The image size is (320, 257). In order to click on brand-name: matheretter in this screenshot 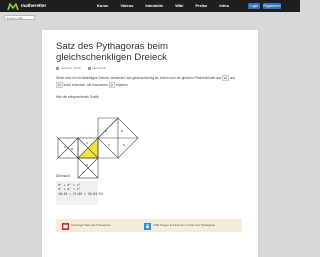, I will do `click(34, 5)`.